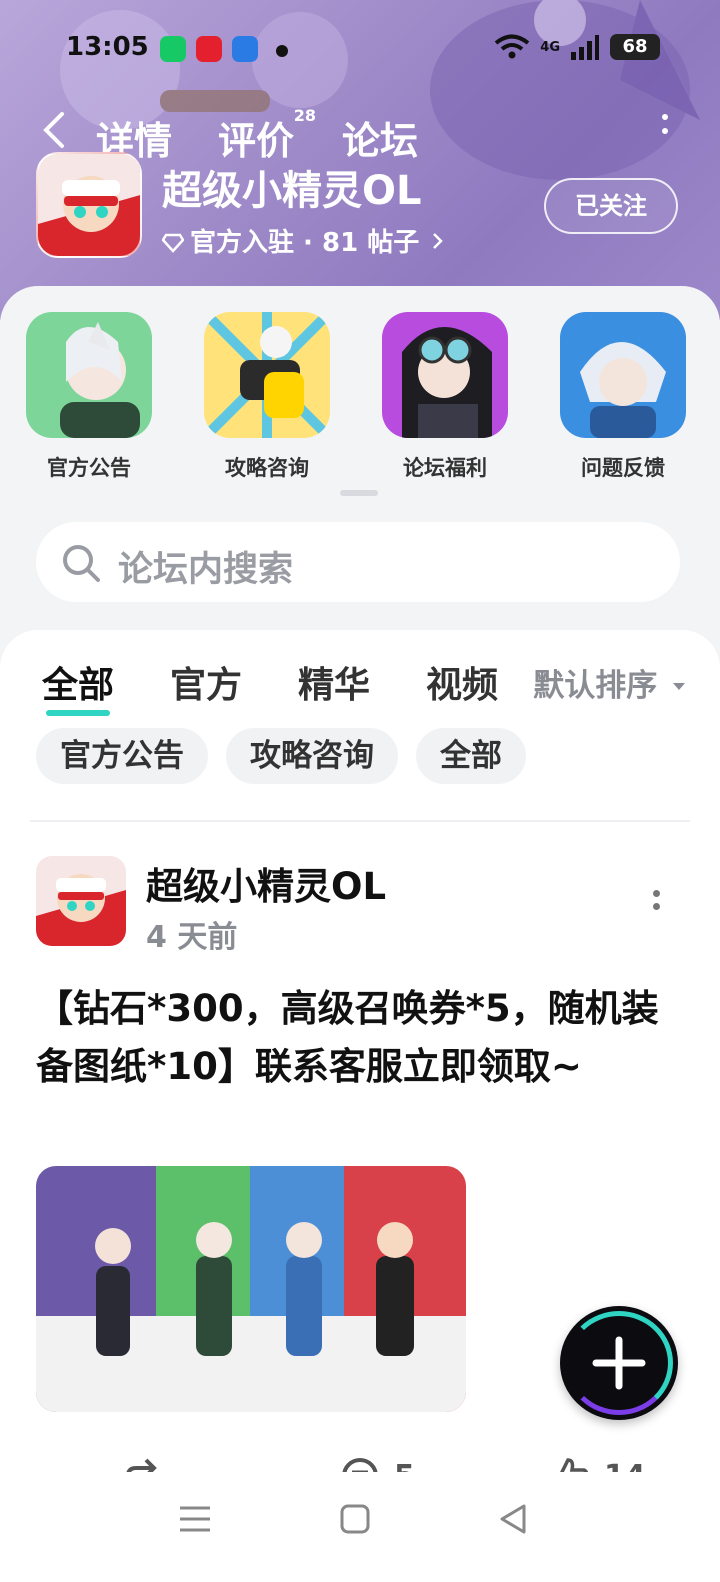  I want to click on feed-tab-all: 全部, so click(78, 686).